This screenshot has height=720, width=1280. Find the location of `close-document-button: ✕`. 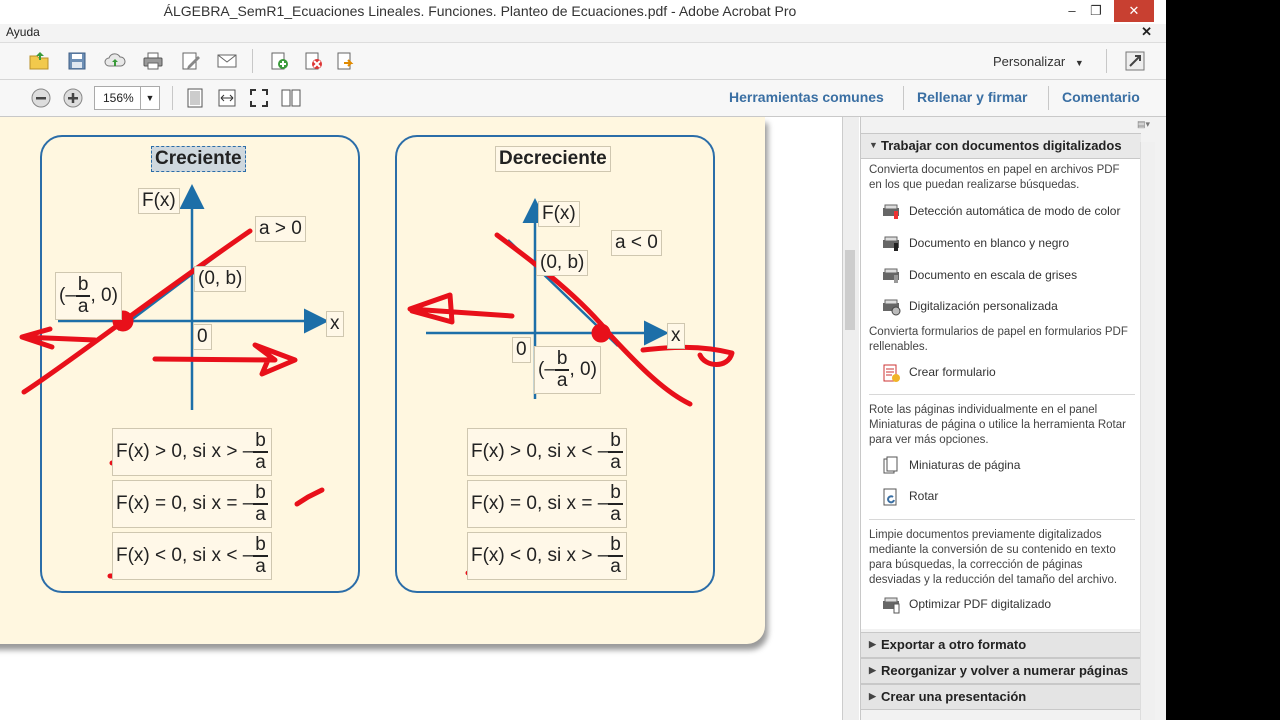

close-document-button: ✕ is located at coordinates (1146, 32).